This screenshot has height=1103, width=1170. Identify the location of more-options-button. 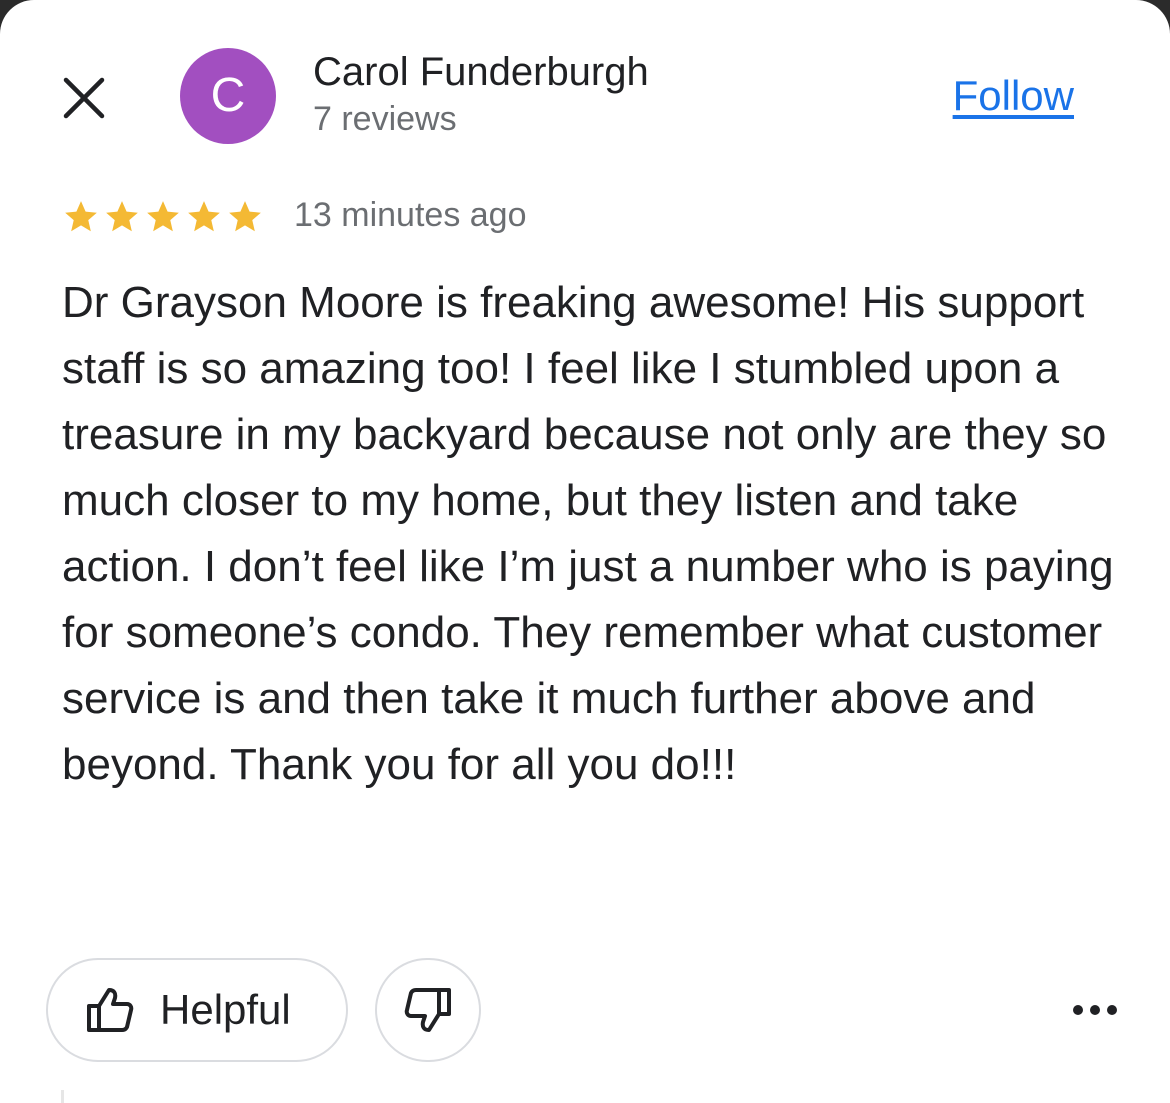
(1096, 1010).